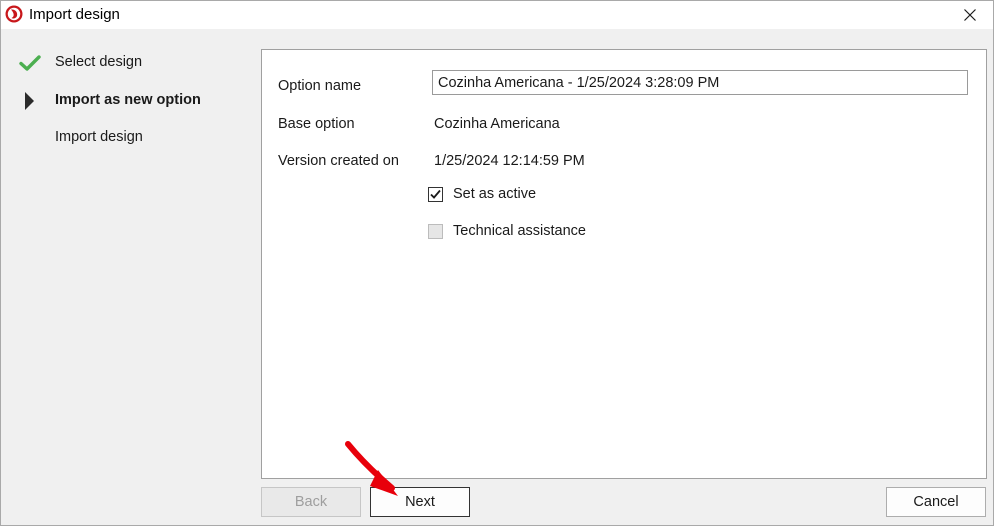 This screenshot has height=526, width=994. What do you see at coordinates (338, 161) in the screenshot?
I see `version-created-label: Version created on` at bounding box center [338, 161].